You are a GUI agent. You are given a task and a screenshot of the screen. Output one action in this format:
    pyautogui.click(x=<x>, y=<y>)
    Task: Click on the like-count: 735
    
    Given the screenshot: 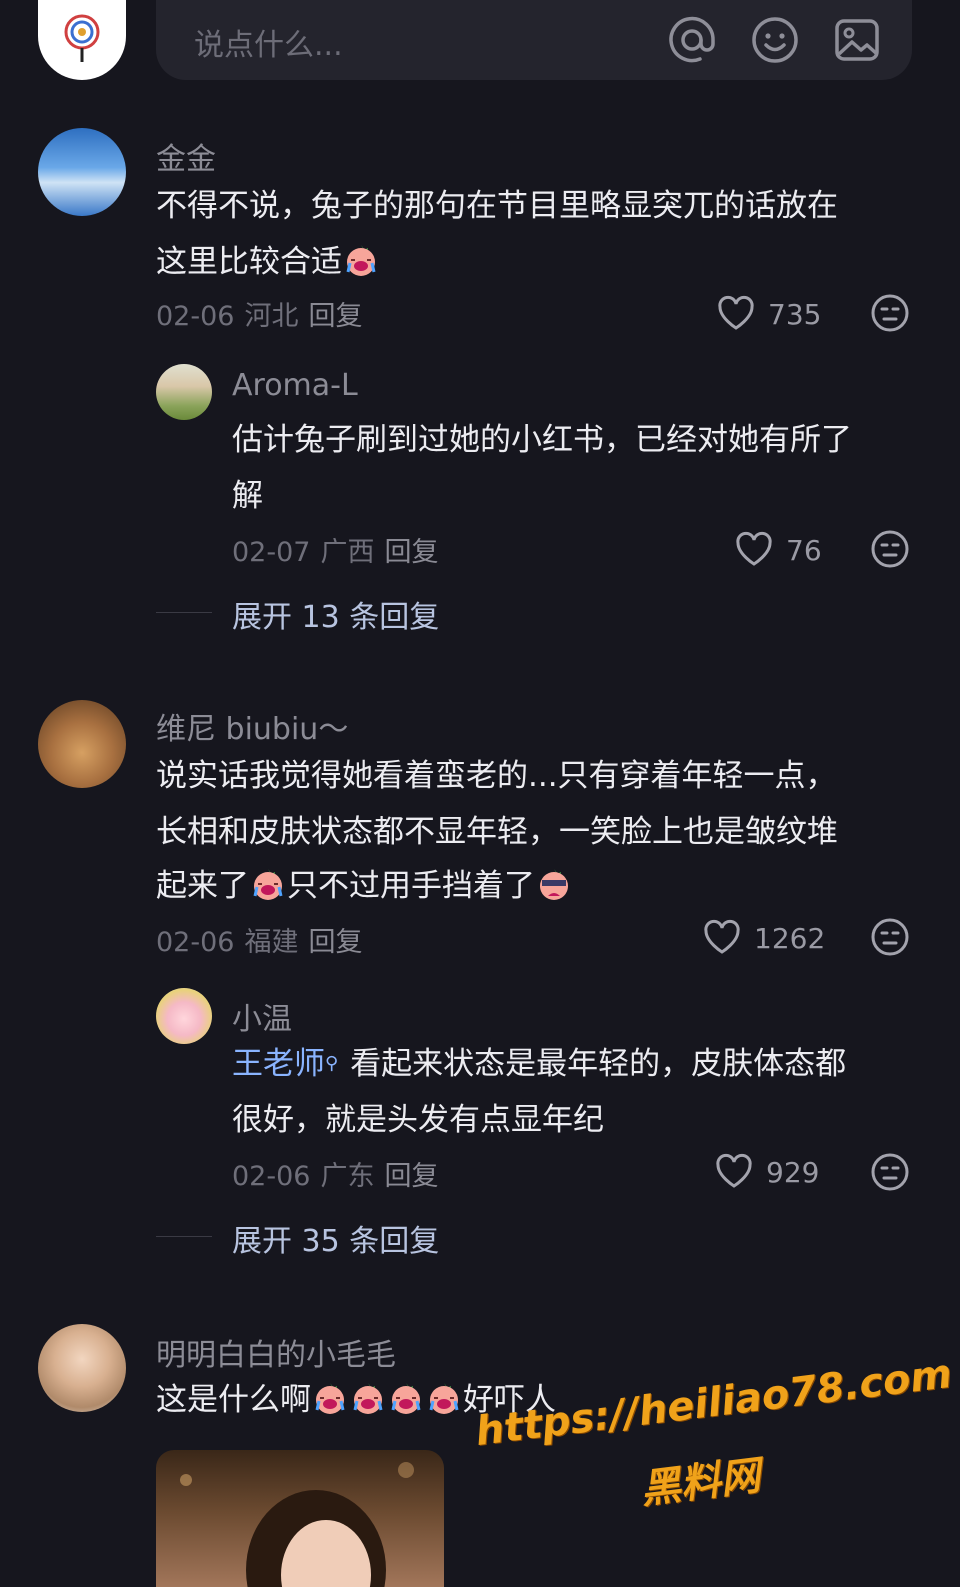 What is the action you would take?
    pyautogui.click(x=795, y=314)
    